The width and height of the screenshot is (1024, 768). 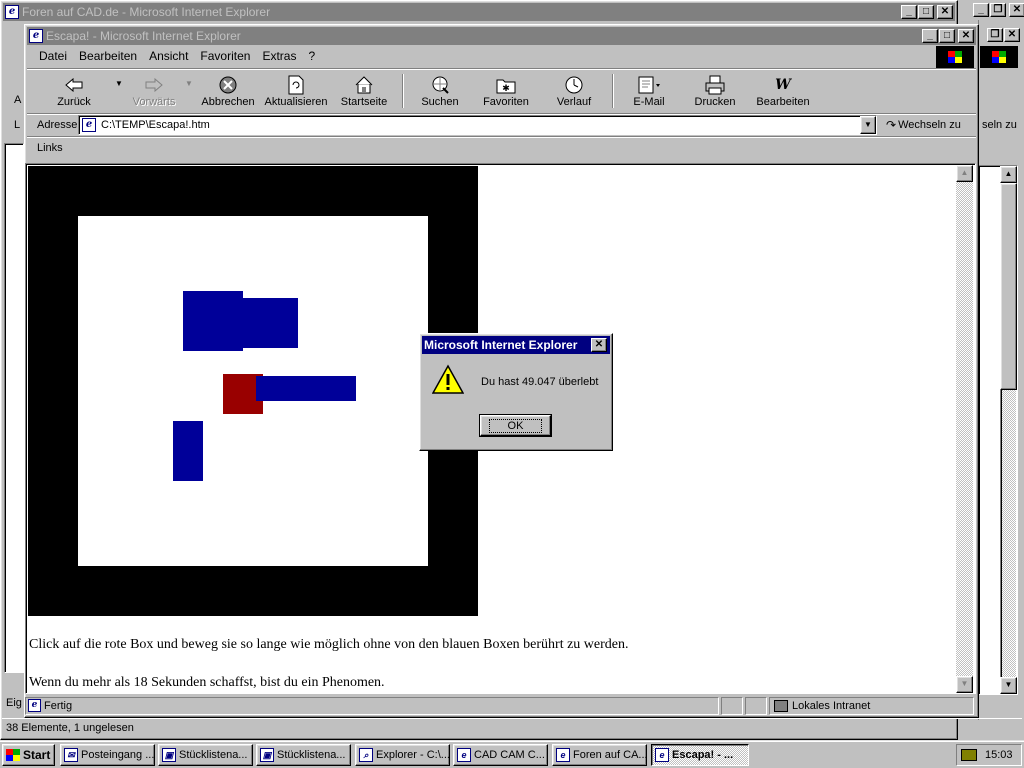 What do you see at coordinates (37, 755) in the screenshot?
I see `start-label: Start` at bounding box center [37, 755].